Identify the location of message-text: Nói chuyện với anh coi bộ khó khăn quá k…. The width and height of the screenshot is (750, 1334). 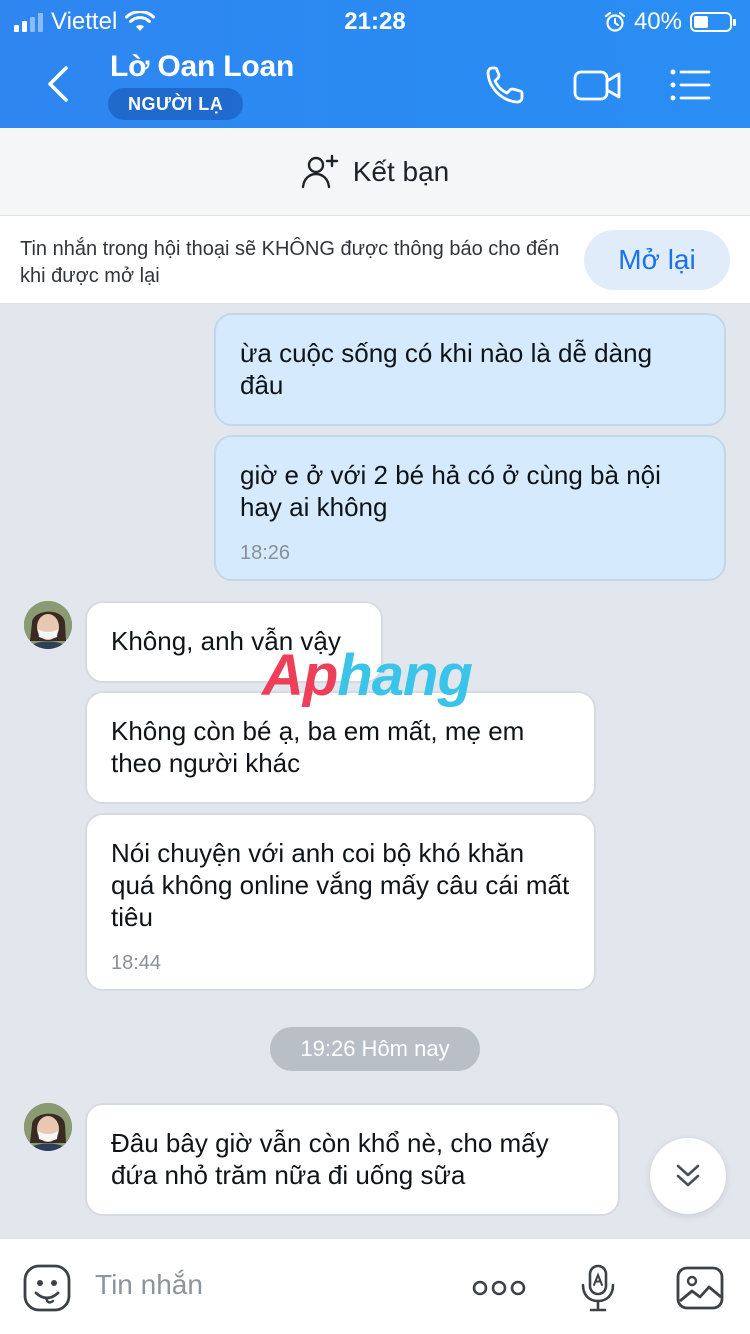
(340, 885).